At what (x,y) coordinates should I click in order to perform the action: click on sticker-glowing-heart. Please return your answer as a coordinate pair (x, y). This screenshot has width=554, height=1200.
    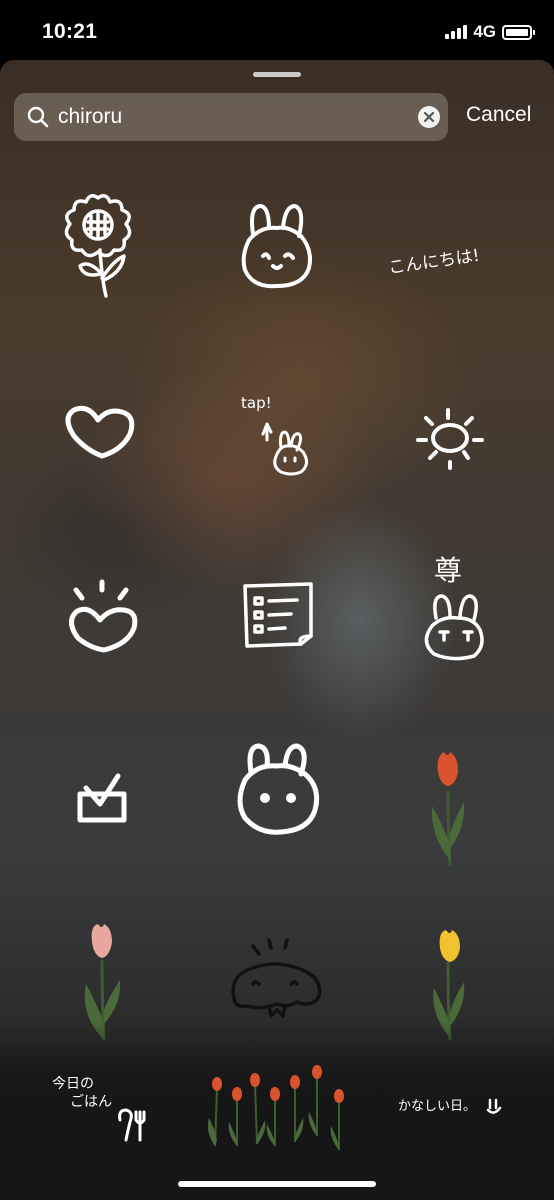
    Looking at the image, I should click on (102, 612).